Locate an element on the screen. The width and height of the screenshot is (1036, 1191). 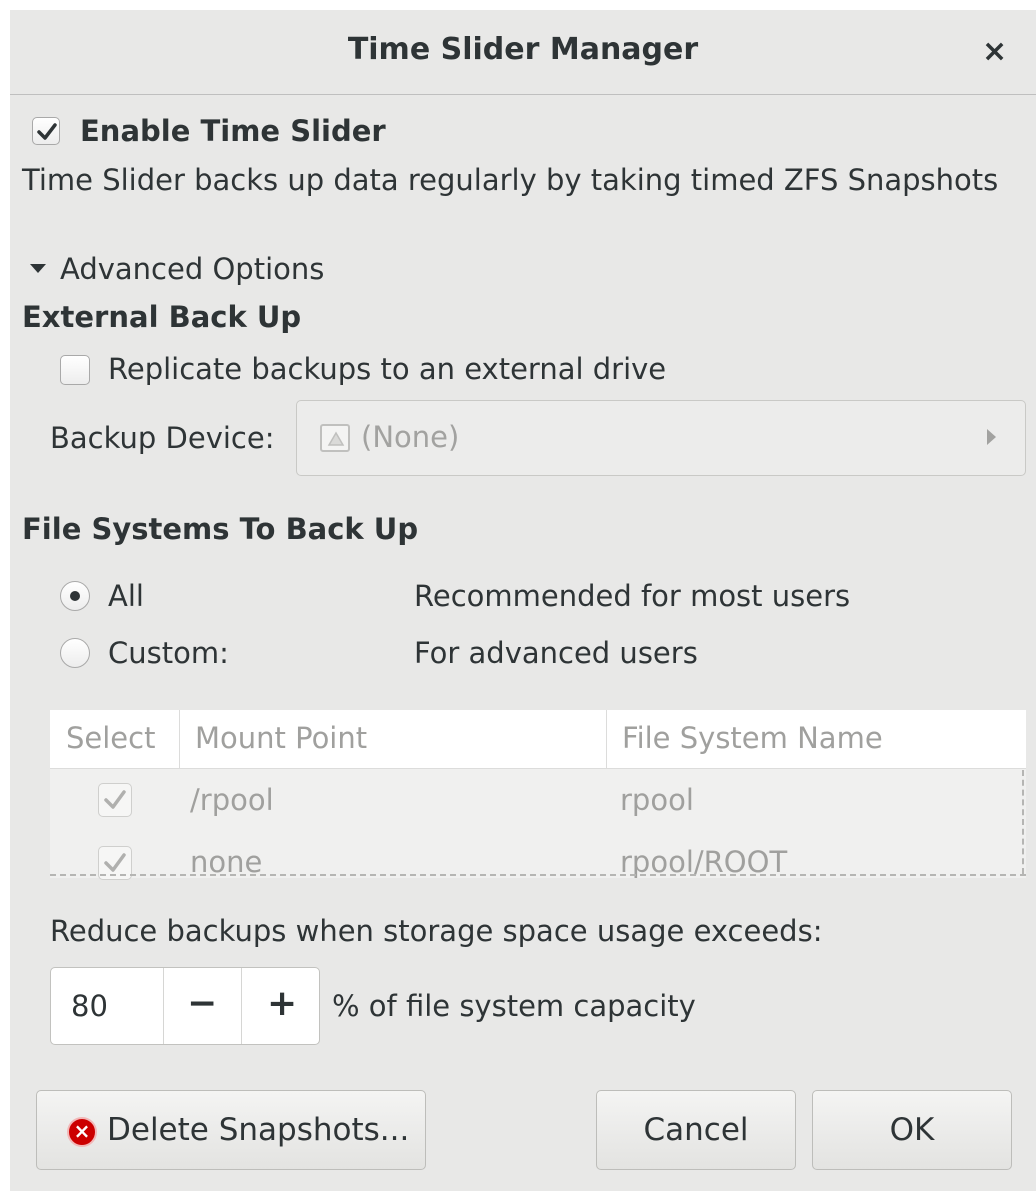
backup-device-combo: (None) is located at coordinates (661, 438).